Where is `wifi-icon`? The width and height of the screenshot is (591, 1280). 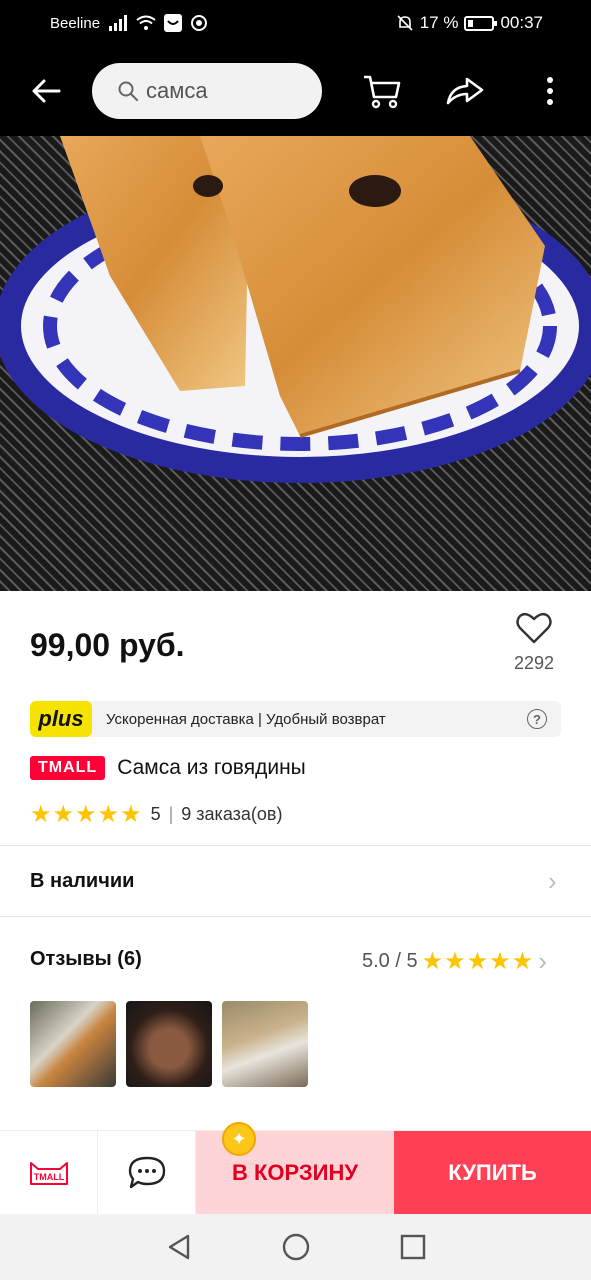
wifi-icon is located at coordinates (146, 22).